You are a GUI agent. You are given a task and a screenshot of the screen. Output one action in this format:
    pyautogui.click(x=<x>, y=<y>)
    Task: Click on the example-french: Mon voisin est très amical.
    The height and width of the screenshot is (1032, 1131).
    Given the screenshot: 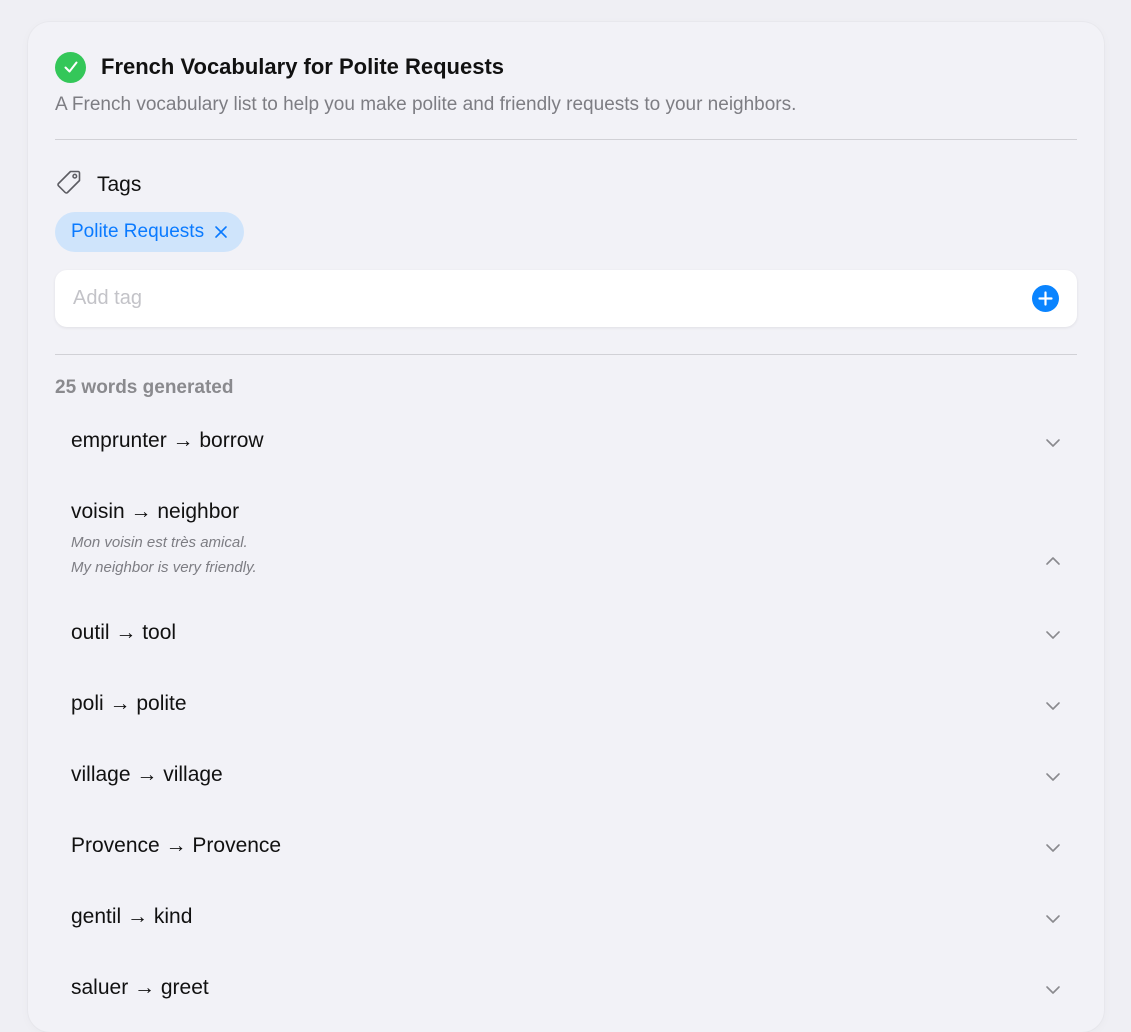 What is the action you would take?
    pyautogui.click(x=159, y=542)
    